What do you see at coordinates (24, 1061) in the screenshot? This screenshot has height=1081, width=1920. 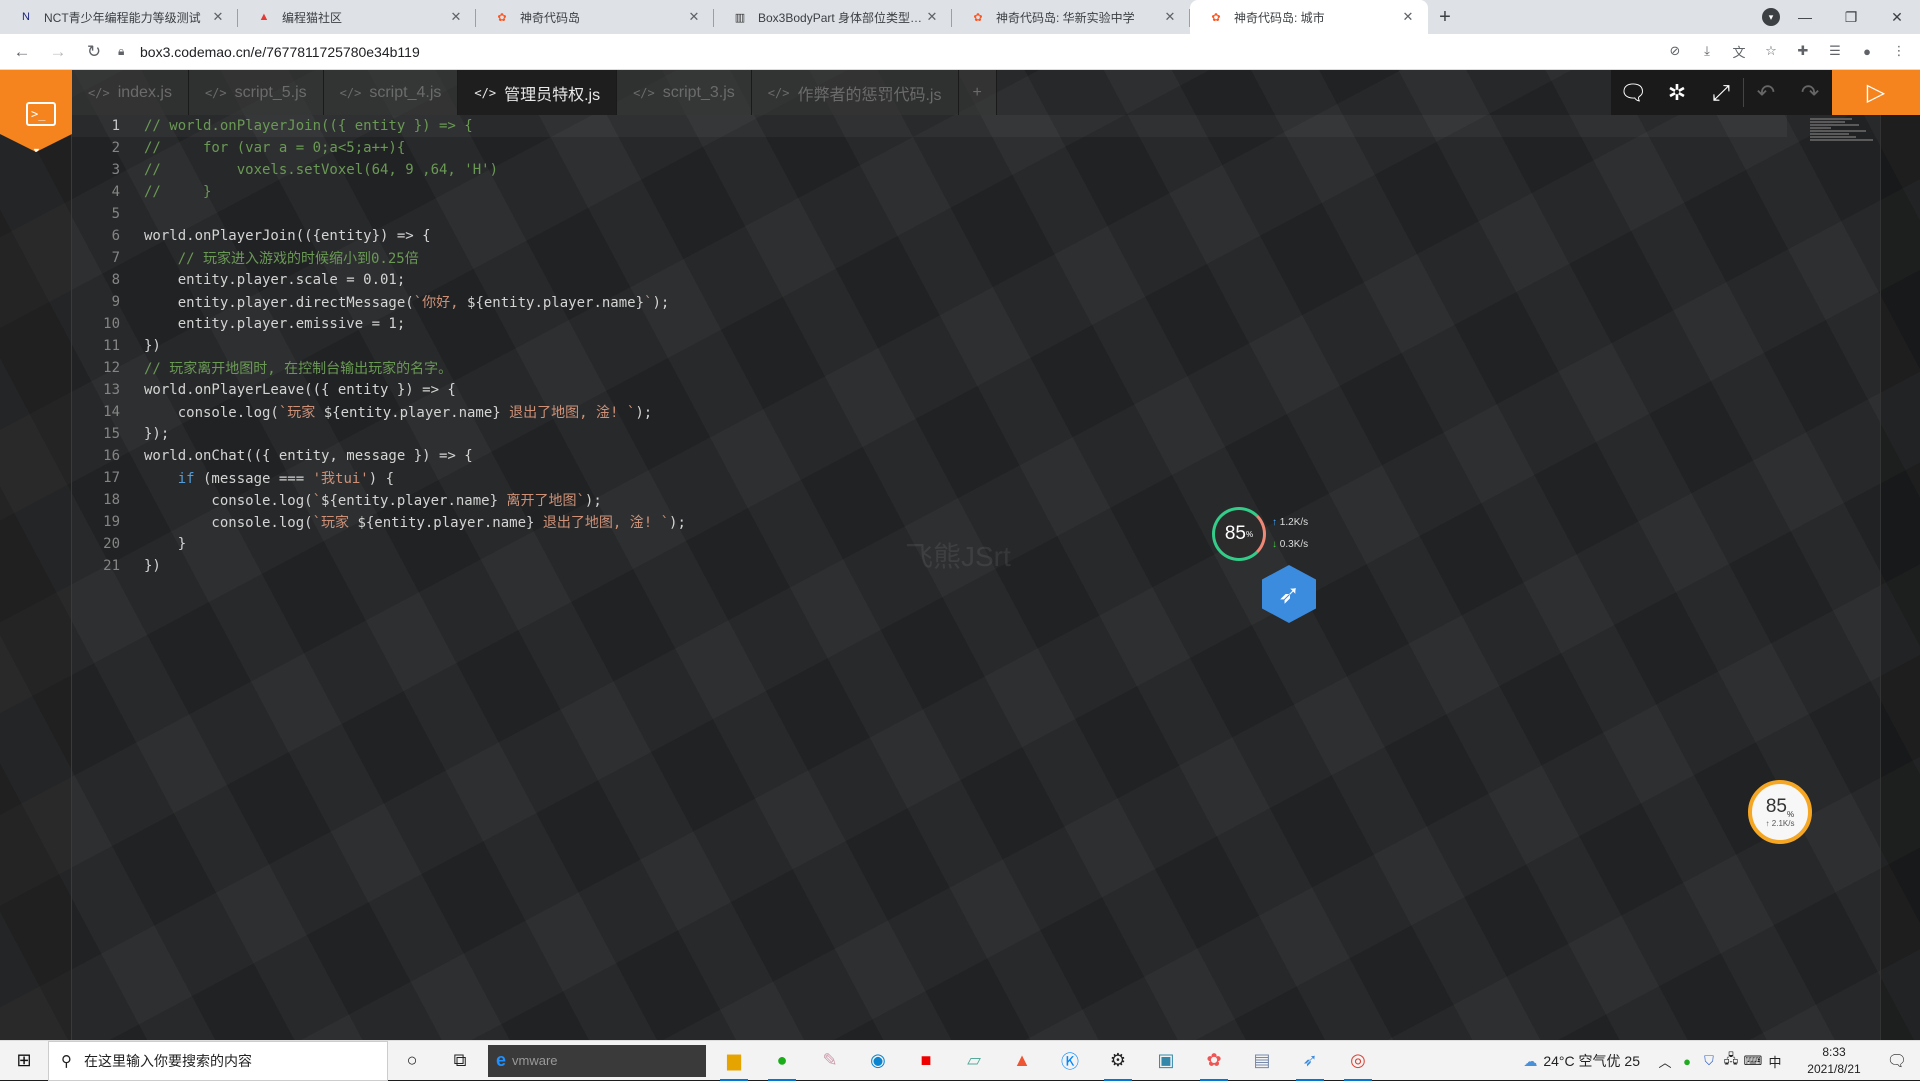 I see `windows-start-icon: ⊞` at bounding box center [24, 1061].